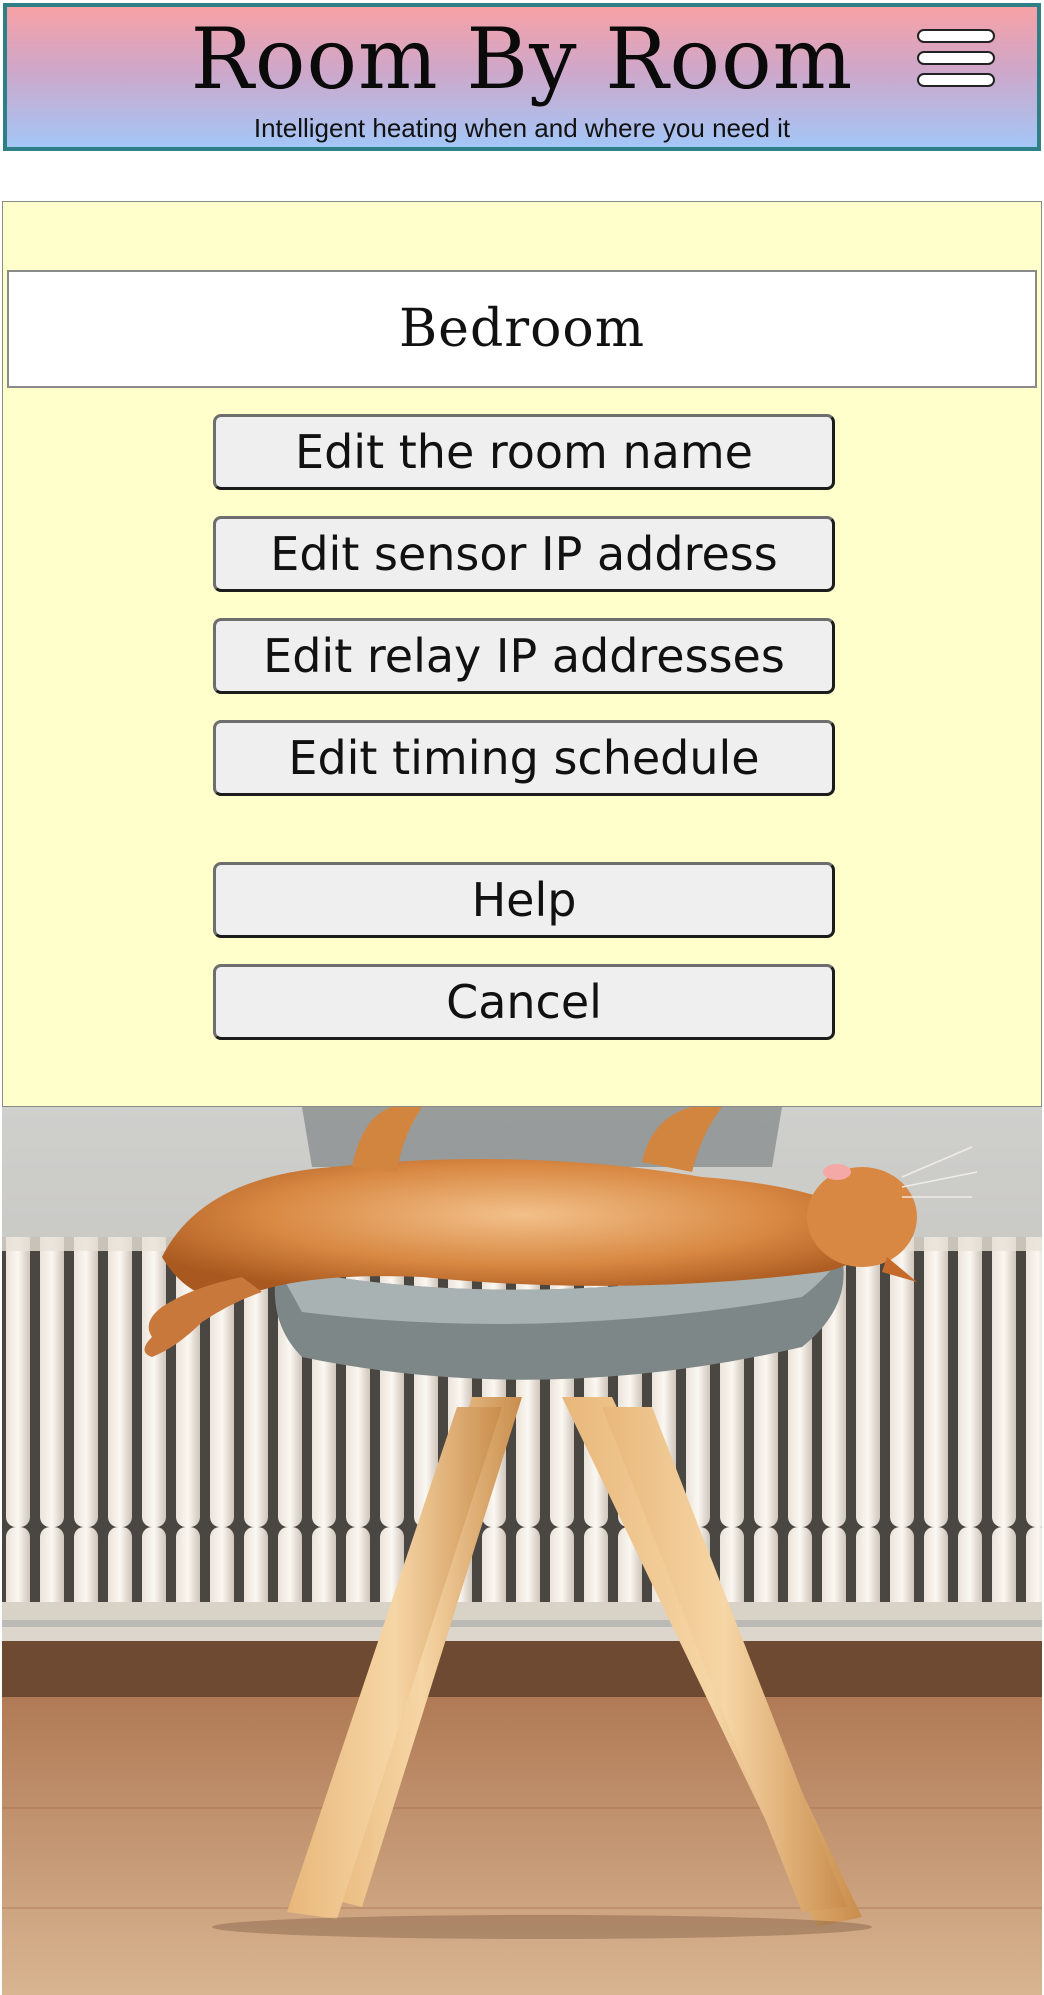 The height and width of the screenshot is (1995, 1044). I want to click on edit-room-name-button: Edit the room name, so click(524, 452).